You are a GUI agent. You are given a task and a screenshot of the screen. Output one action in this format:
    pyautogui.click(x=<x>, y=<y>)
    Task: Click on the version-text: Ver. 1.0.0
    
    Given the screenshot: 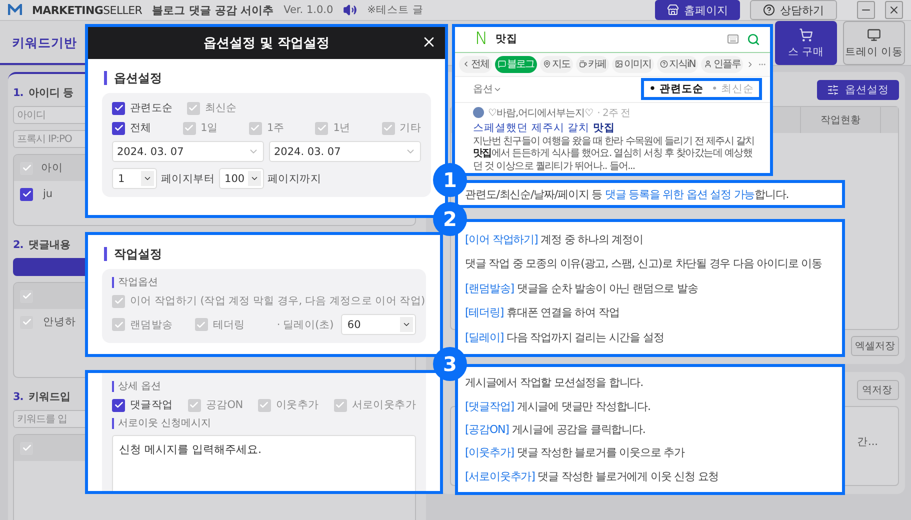 What is the action you would take?
    pyautogui.click(x=309, y=10)
    